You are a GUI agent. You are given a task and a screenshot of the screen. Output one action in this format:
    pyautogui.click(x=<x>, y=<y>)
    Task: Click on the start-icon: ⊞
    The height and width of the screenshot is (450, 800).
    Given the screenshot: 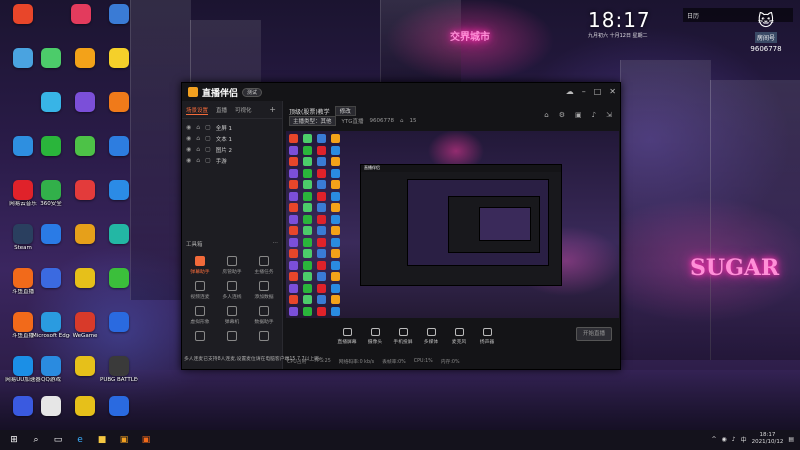 What is the action you would take?
    pyautogui.click(x=14, y=440)
    